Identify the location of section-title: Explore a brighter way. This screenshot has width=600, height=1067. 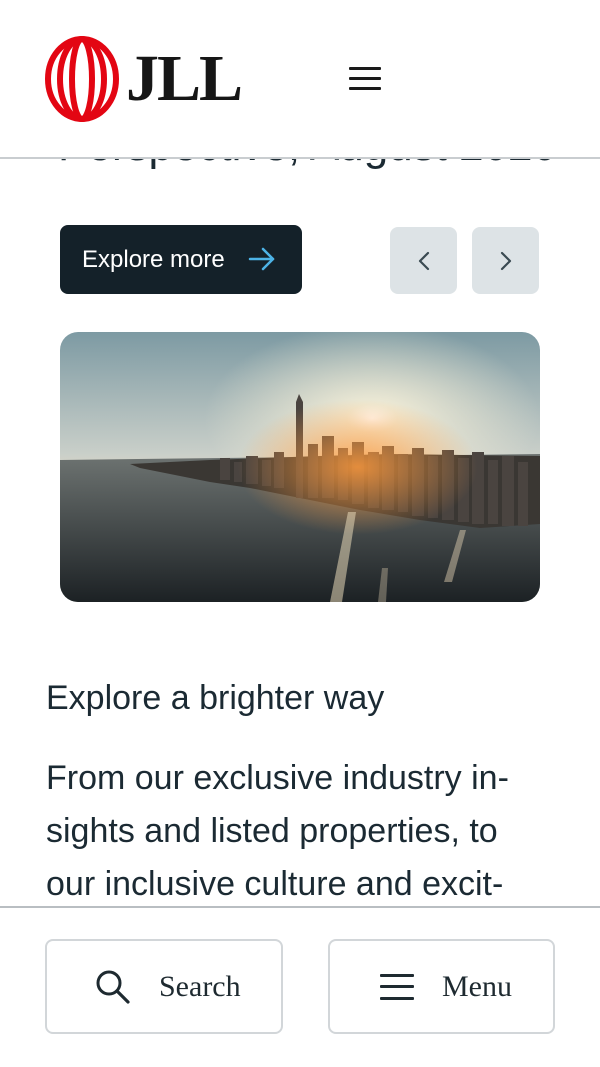
(215, 698).